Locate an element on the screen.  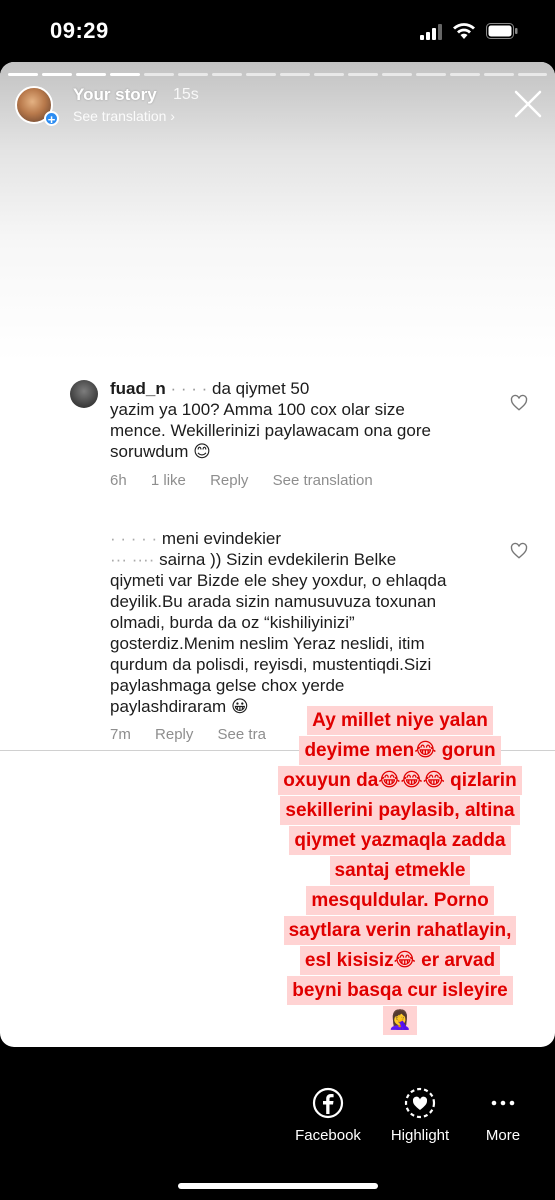
comment-text: da qiymet 50 is located at coordinates (261, 388).